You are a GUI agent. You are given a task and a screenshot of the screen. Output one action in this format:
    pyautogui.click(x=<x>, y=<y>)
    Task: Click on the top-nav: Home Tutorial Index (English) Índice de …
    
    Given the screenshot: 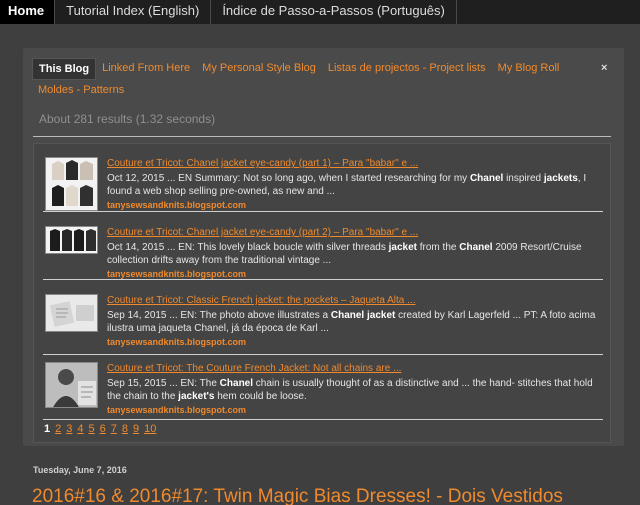 What is the action you would take?
    pyautogui.click(x=320, y=12)
    